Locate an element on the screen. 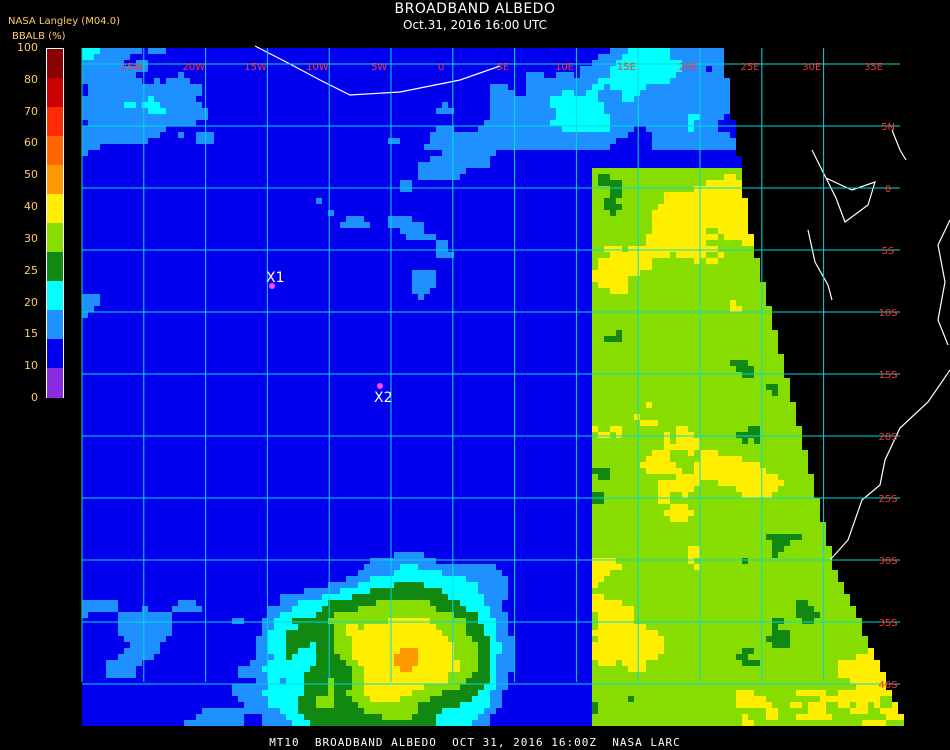 This screenshot has height=750, width=950. lat-label: 20S is located at coordinates (887, 437).